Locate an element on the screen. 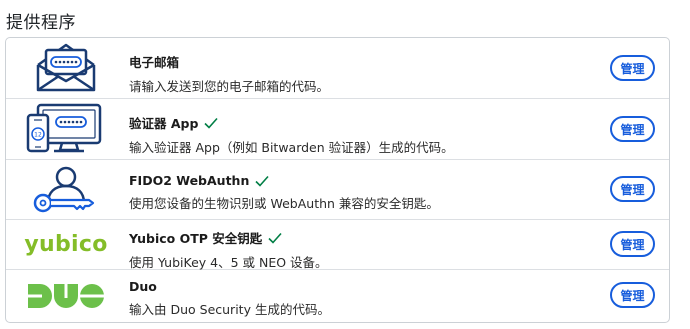 The width and height of the screenshot is (690, 329). yubico-logo: yubico is located at coordinates (66, 244).